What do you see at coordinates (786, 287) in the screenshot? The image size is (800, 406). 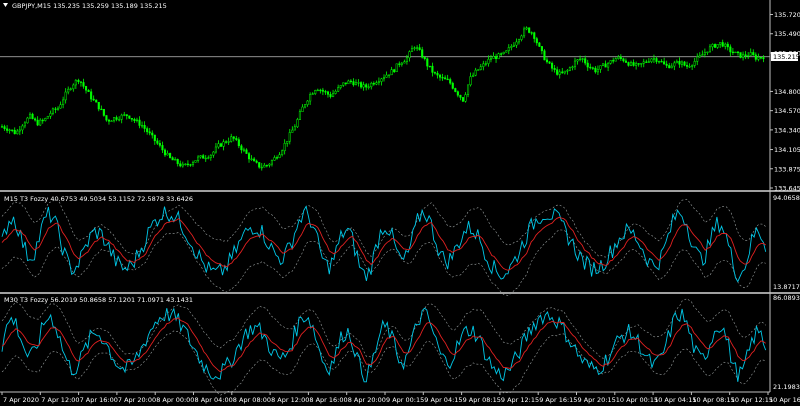 I see `indicator1-min-label: 13.8717` at bounding box center [786, 287].